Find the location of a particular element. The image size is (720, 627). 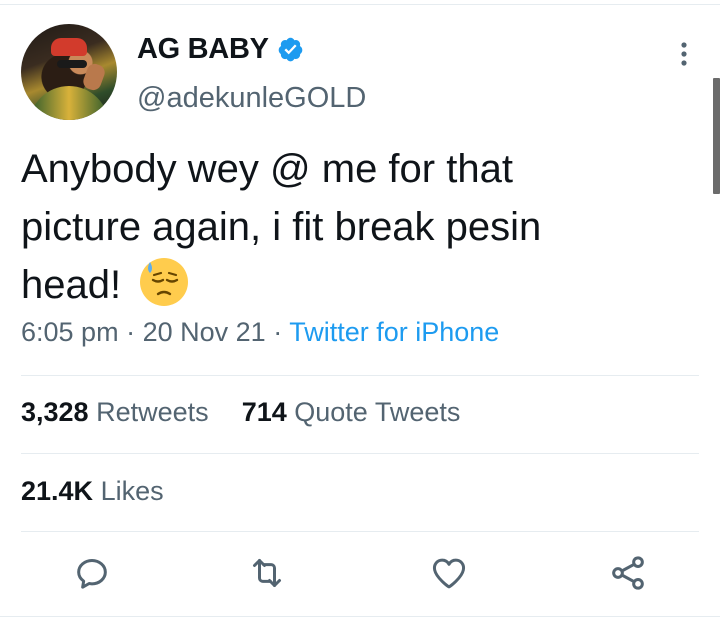

tweet-time: 6:05 pm is located at coordinates (70, 332).